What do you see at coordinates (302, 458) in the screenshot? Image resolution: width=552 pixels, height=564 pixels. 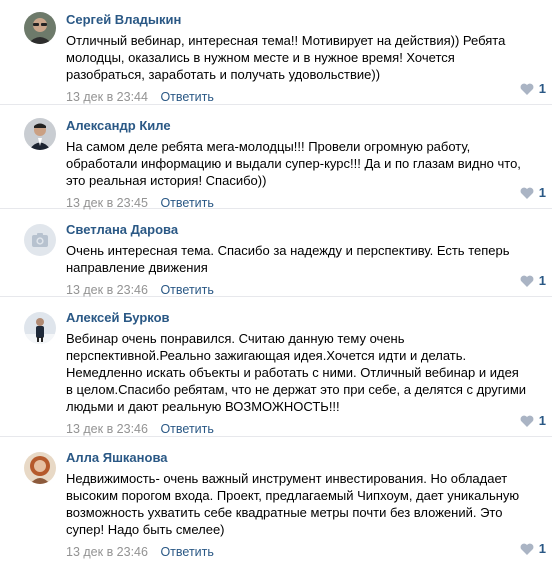 I see `comment-author: Алла Яшканова` at bounding box center [302, 458].